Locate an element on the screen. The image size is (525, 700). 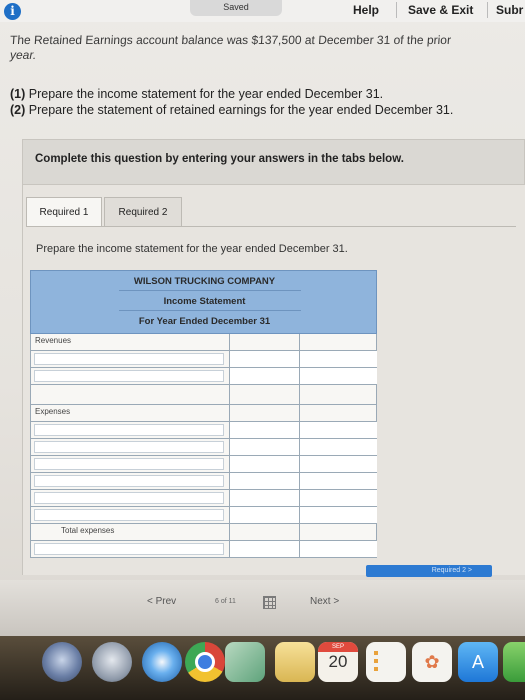
save-exit-button: Save & Exit is located at coordinates (440, 10).